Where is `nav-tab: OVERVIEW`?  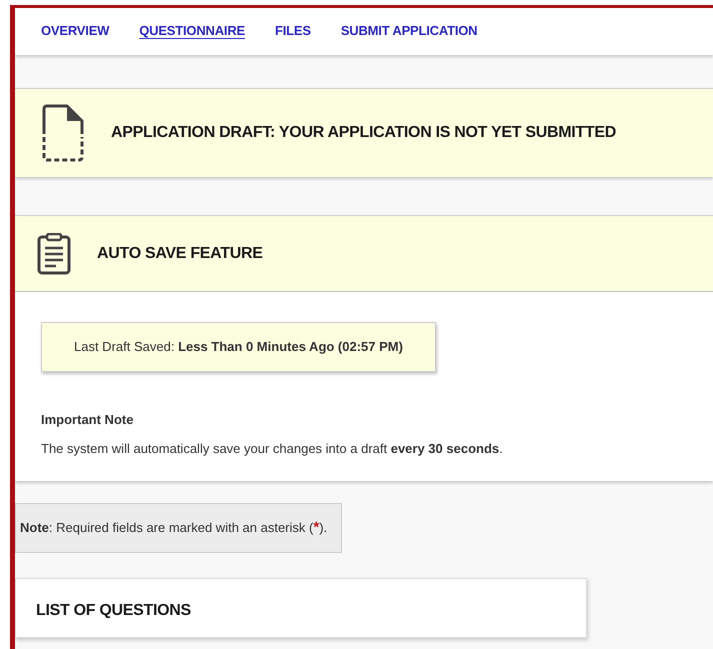
nav-tab: OVERVIEW is located at coordinates (75, 31).